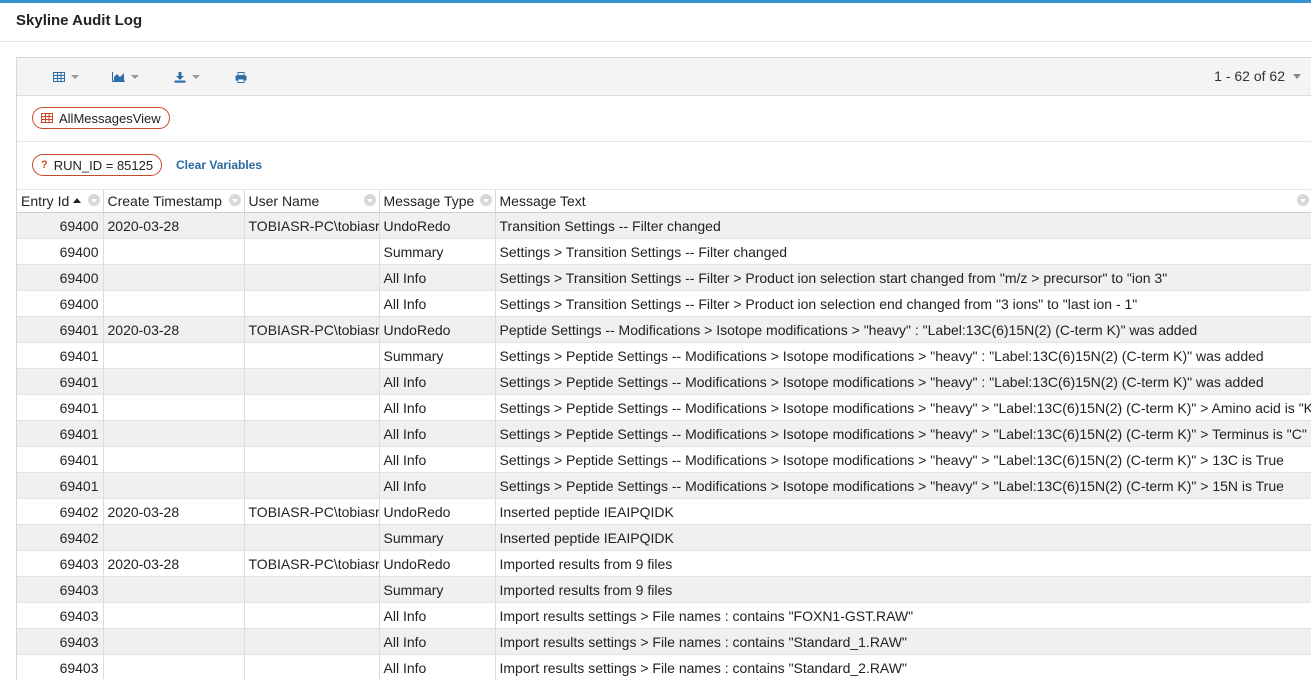  Describe the element at coordinates (903, 201) in the screenshot. I see `column-header-message-text: Message Text` at that location.